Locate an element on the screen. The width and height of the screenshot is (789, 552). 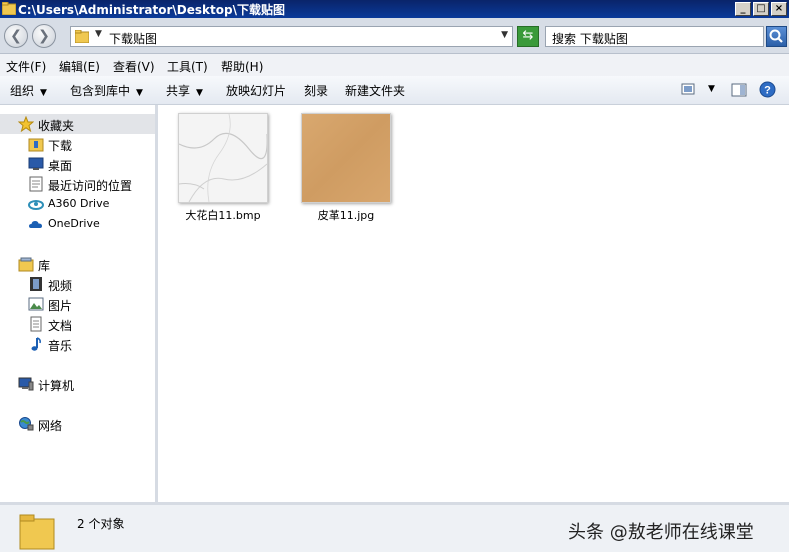
sidebar-item-recent: 最近访问的位置 is located at coordinates (77, 184).